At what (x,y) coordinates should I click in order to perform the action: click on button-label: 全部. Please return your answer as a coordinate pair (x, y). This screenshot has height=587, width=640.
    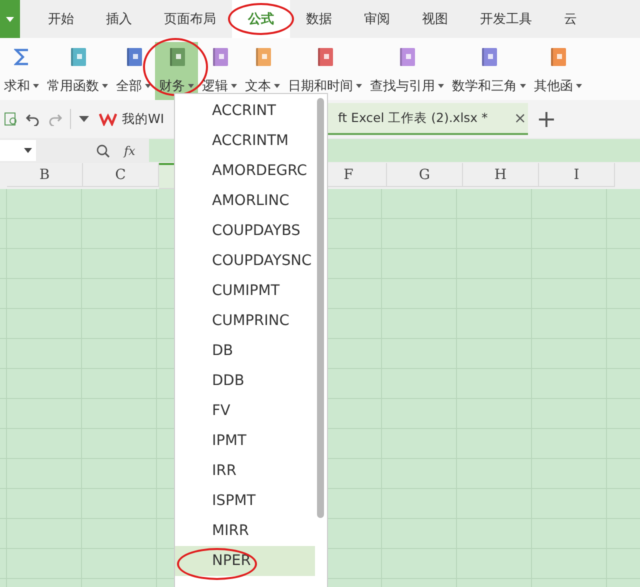
    Looking at the image, I should click on (129, 86).